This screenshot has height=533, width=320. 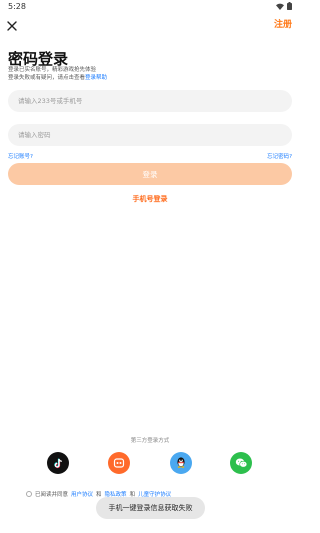 I want to click on status-icons, so click(x=284, y=6).